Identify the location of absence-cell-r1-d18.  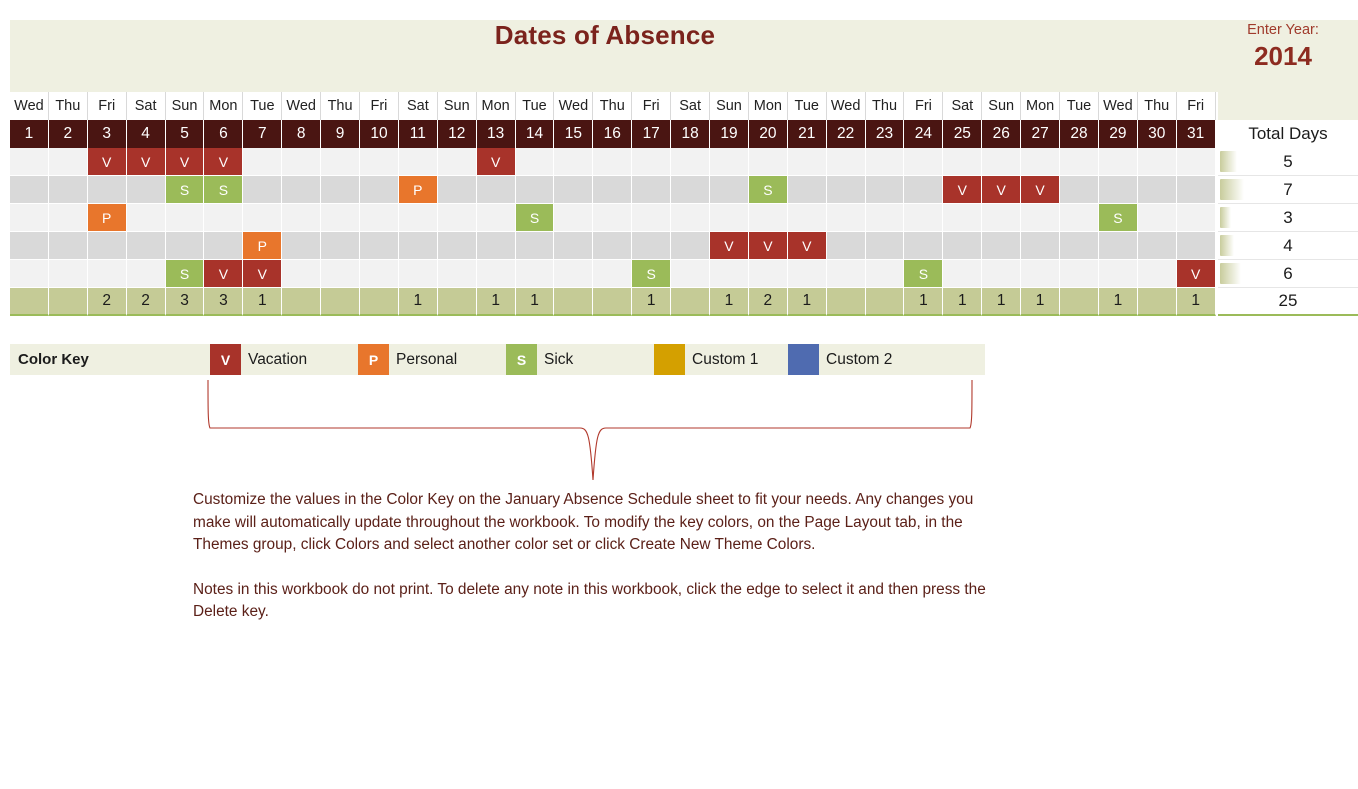
(691, 162).